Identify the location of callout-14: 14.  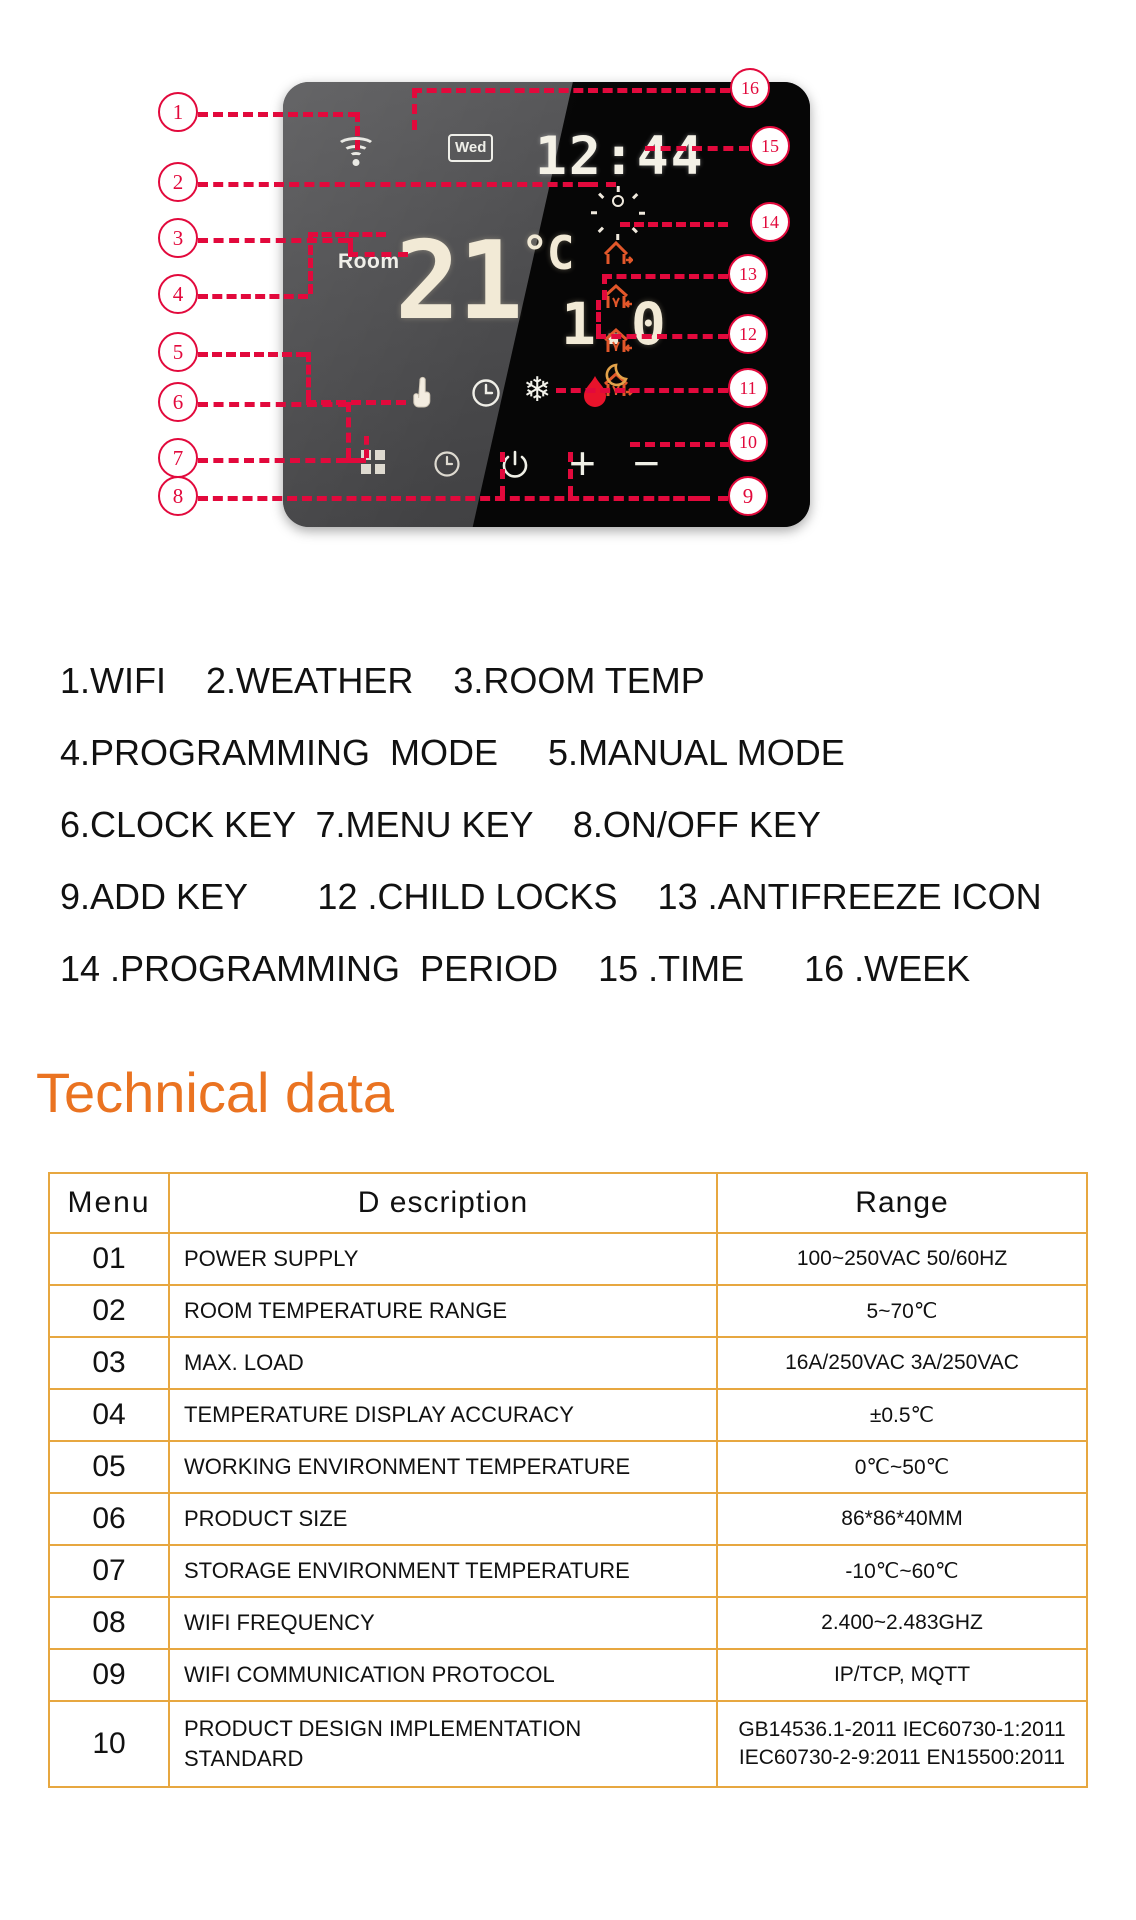
(770, 222).